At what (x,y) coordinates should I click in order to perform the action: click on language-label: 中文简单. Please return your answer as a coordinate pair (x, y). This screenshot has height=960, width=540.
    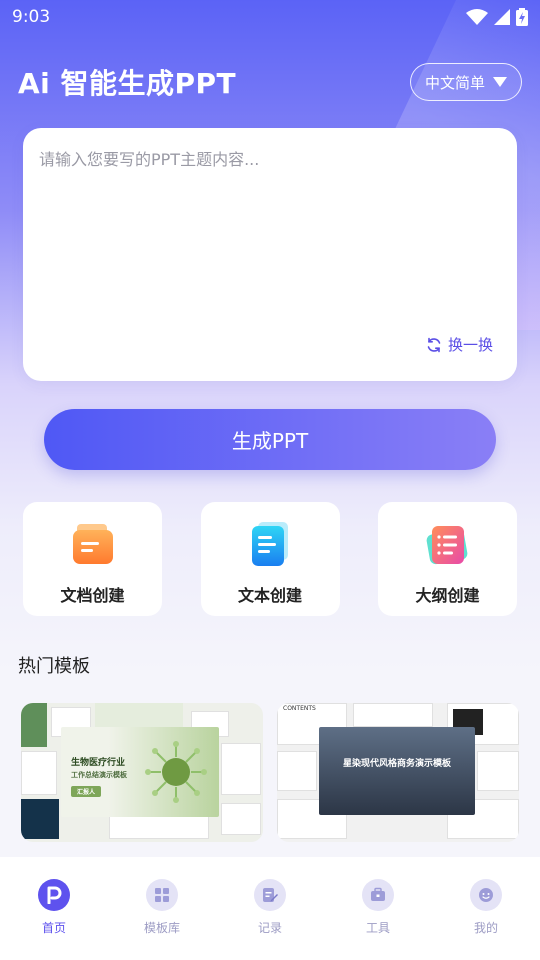
    Looking at the image, I should click on (454, 82).